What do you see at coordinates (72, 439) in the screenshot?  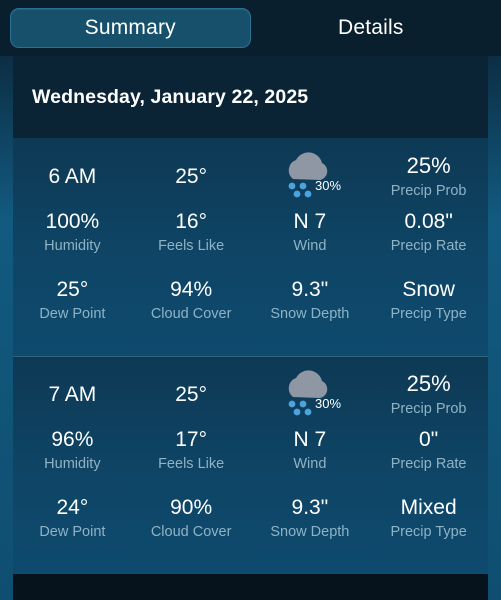 I see `hour-humidity-value: 96%` at bounding box center [72, 439].